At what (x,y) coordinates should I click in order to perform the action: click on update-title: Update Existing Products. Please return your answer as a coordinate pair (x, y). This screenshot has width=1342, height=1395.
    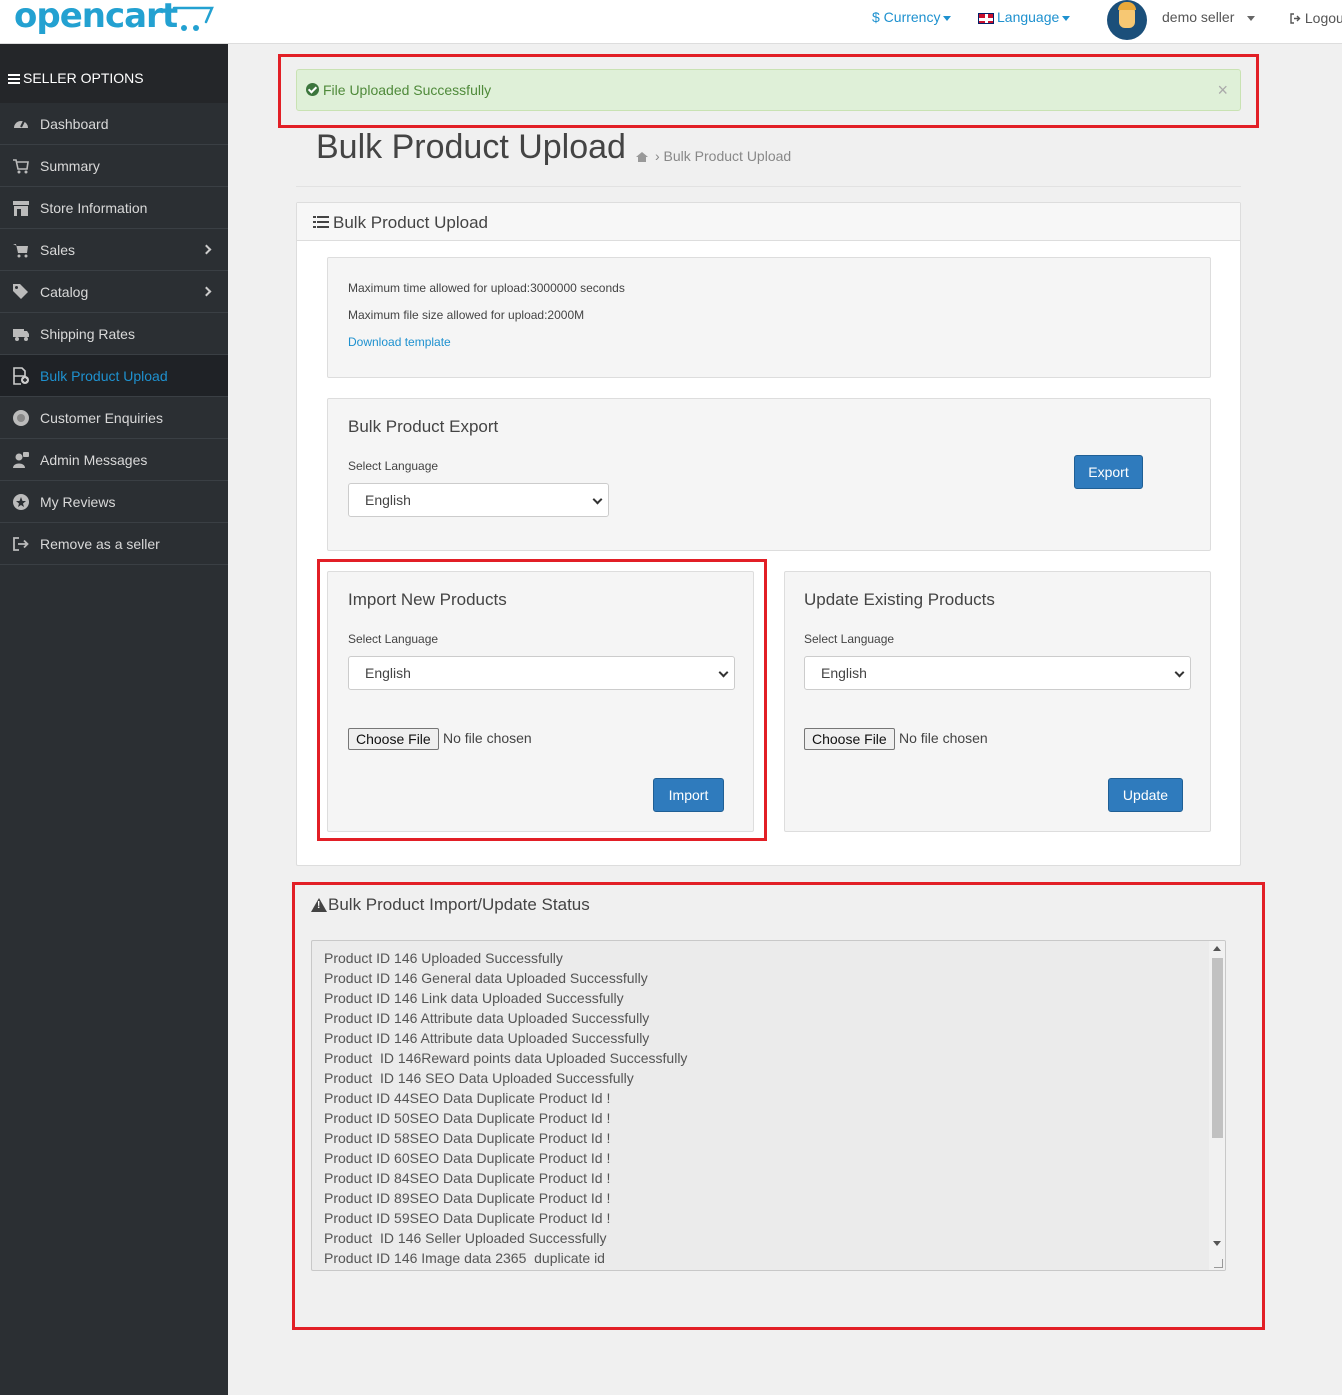
    Looking at the image, I should click on (899, 599).